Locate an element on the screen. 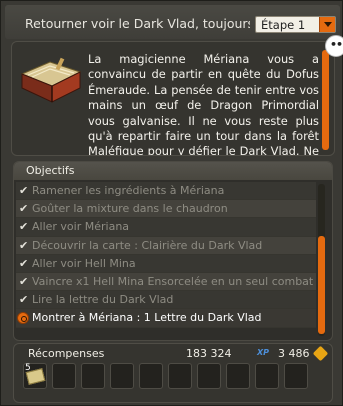  objective-row: ✔ Ramener les ingrédients à Mériana is located at coordinates (166, 191).